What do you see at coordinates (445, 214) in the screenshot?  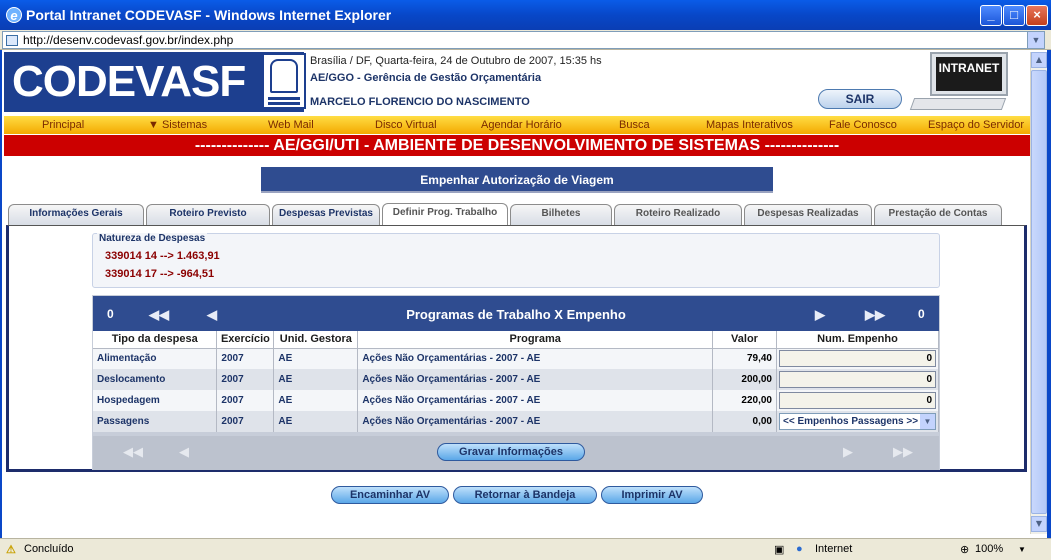 I see `tab-definir-prog-trabalho: Definir Prog. Trabalho` at bounding box center [445, 214].